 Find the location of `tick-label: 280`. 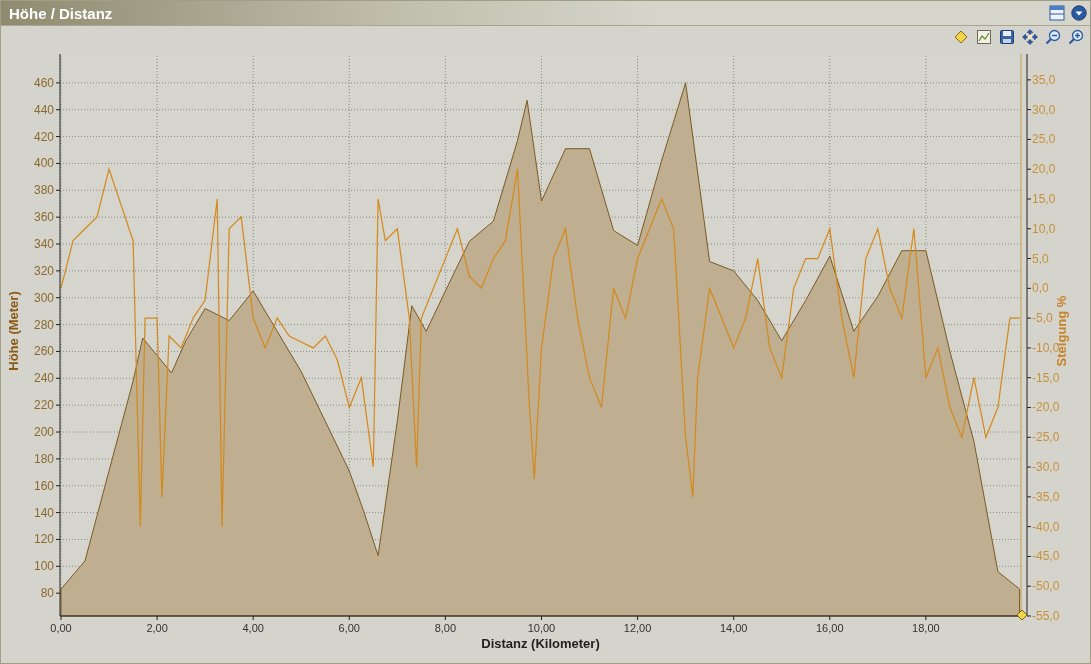

tick-label: 280 is located at coordinates (43, 324).